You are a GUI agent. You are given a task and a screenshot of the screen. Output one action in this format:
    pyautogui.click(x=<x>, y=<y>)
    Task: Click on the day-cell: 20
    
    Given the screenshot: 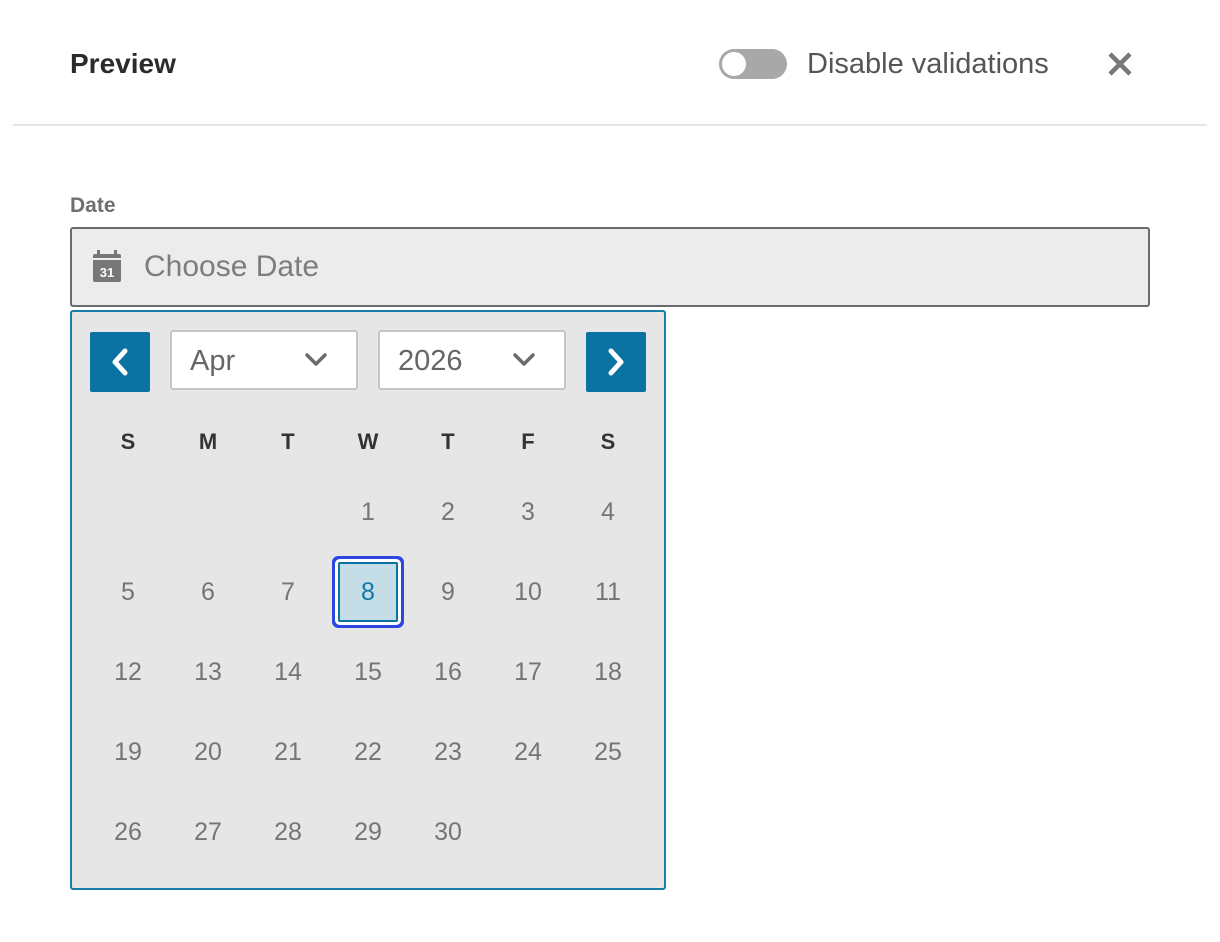 What is the action you would take?
    pyautogui.click(x=208, y=752)
    